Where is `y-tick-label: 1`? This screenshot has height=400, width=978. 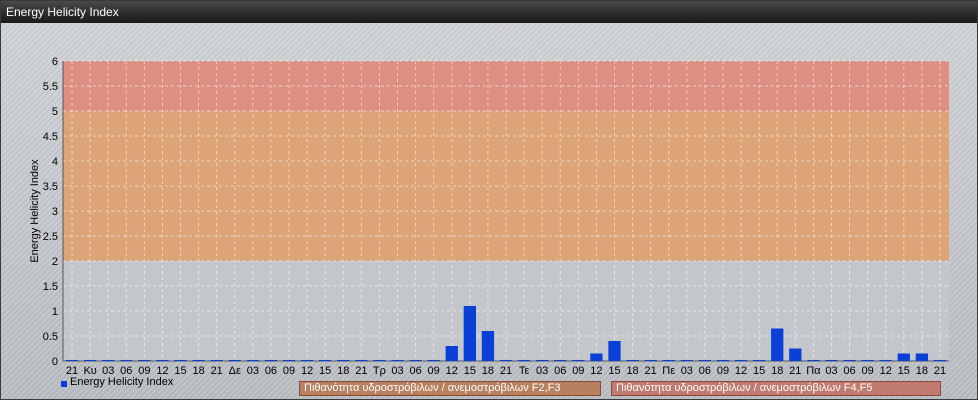 y-tick-label: 1 is located at coordinates (55, 312).